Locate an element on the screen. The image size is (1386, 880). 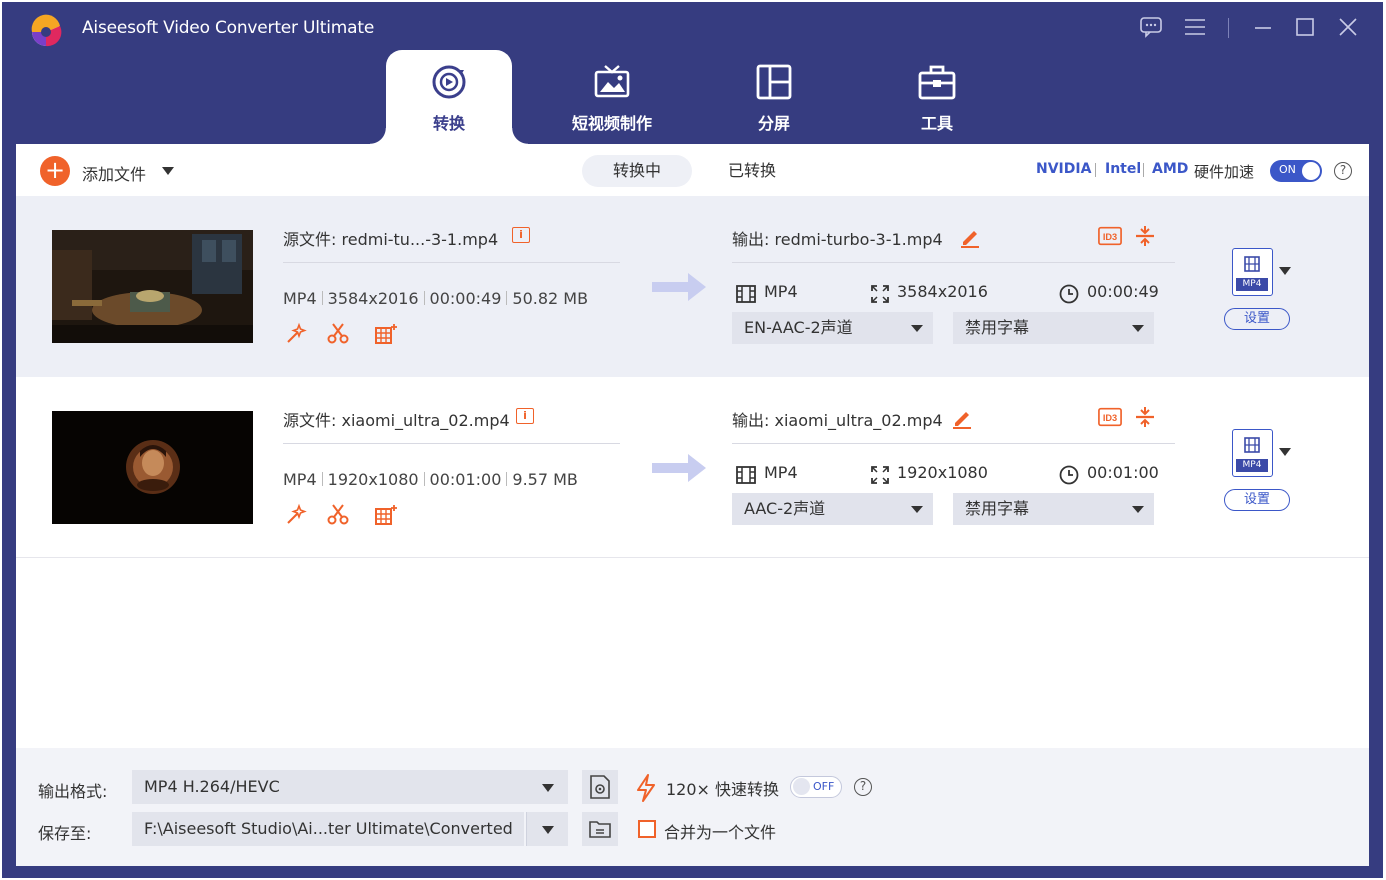
source-size: 9.57 MB is located at coordinates (545, 479).